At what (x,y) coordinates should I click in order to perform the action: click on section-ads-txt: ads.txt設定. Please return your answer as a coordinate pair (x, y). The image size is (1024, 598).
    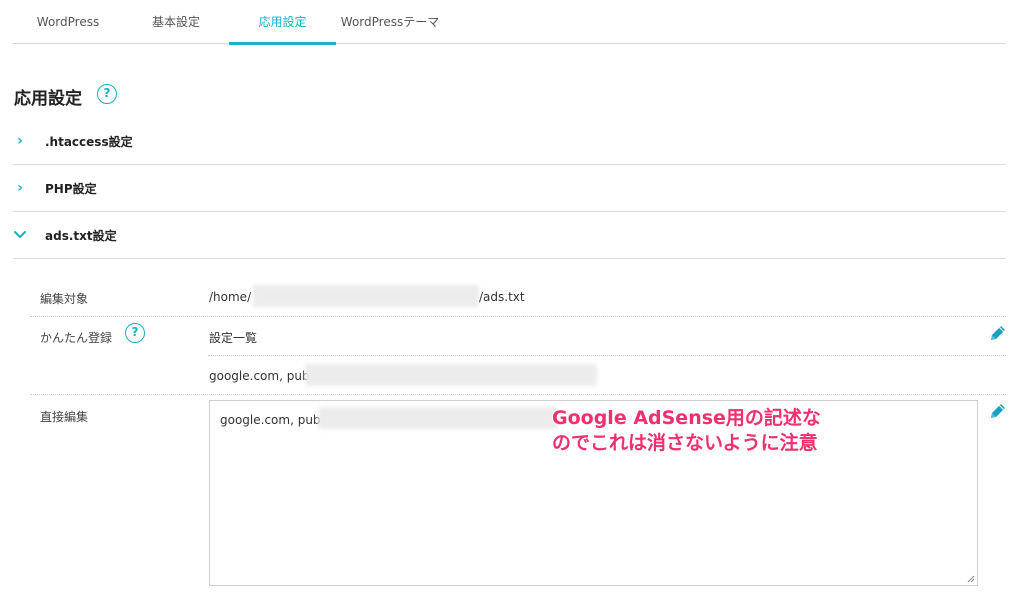
    Looking at the image, I should click on (509, 235).